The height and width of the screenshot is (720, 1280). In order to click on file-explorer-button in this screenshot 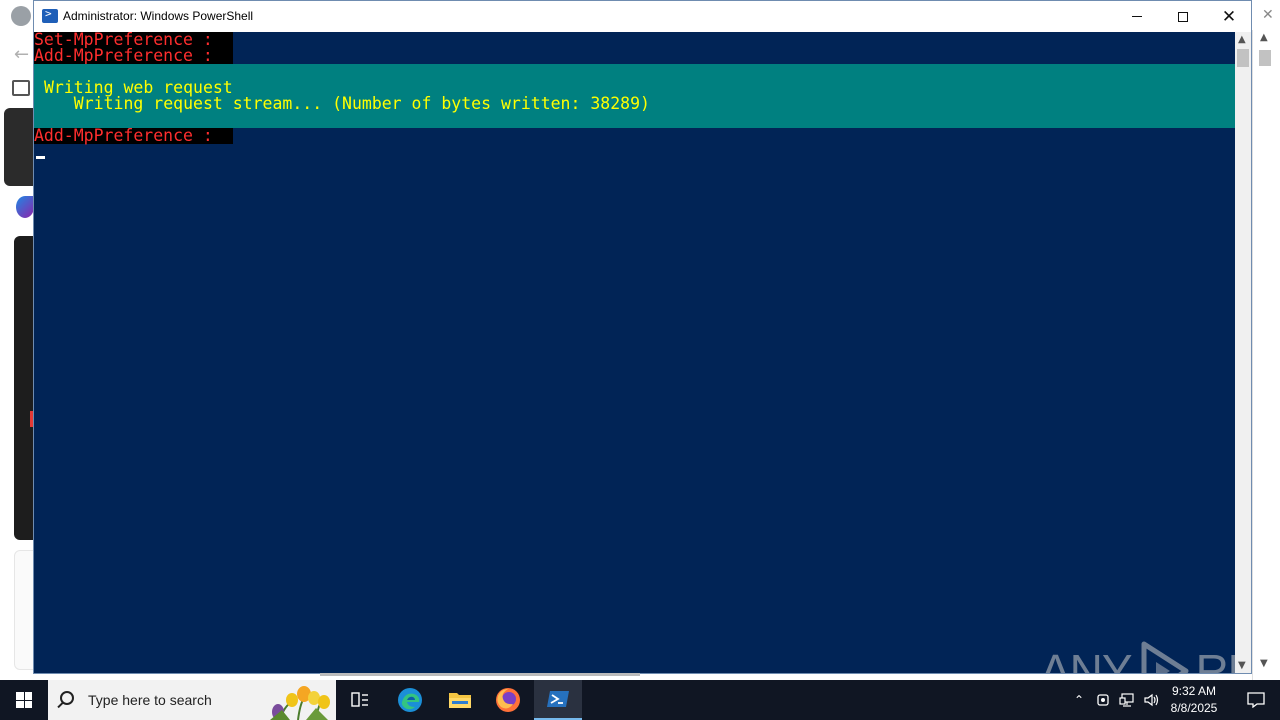, I will do `click(460, 700)`.